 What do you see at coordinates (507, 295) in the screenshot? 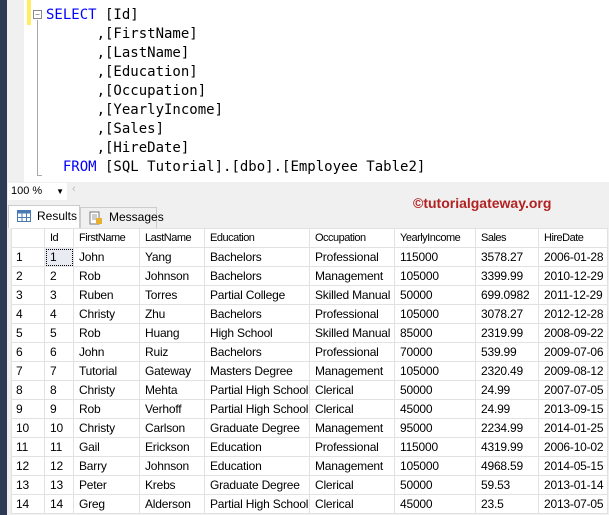
I see `table-cell: 699.0982` at bounding box center [507, 295].